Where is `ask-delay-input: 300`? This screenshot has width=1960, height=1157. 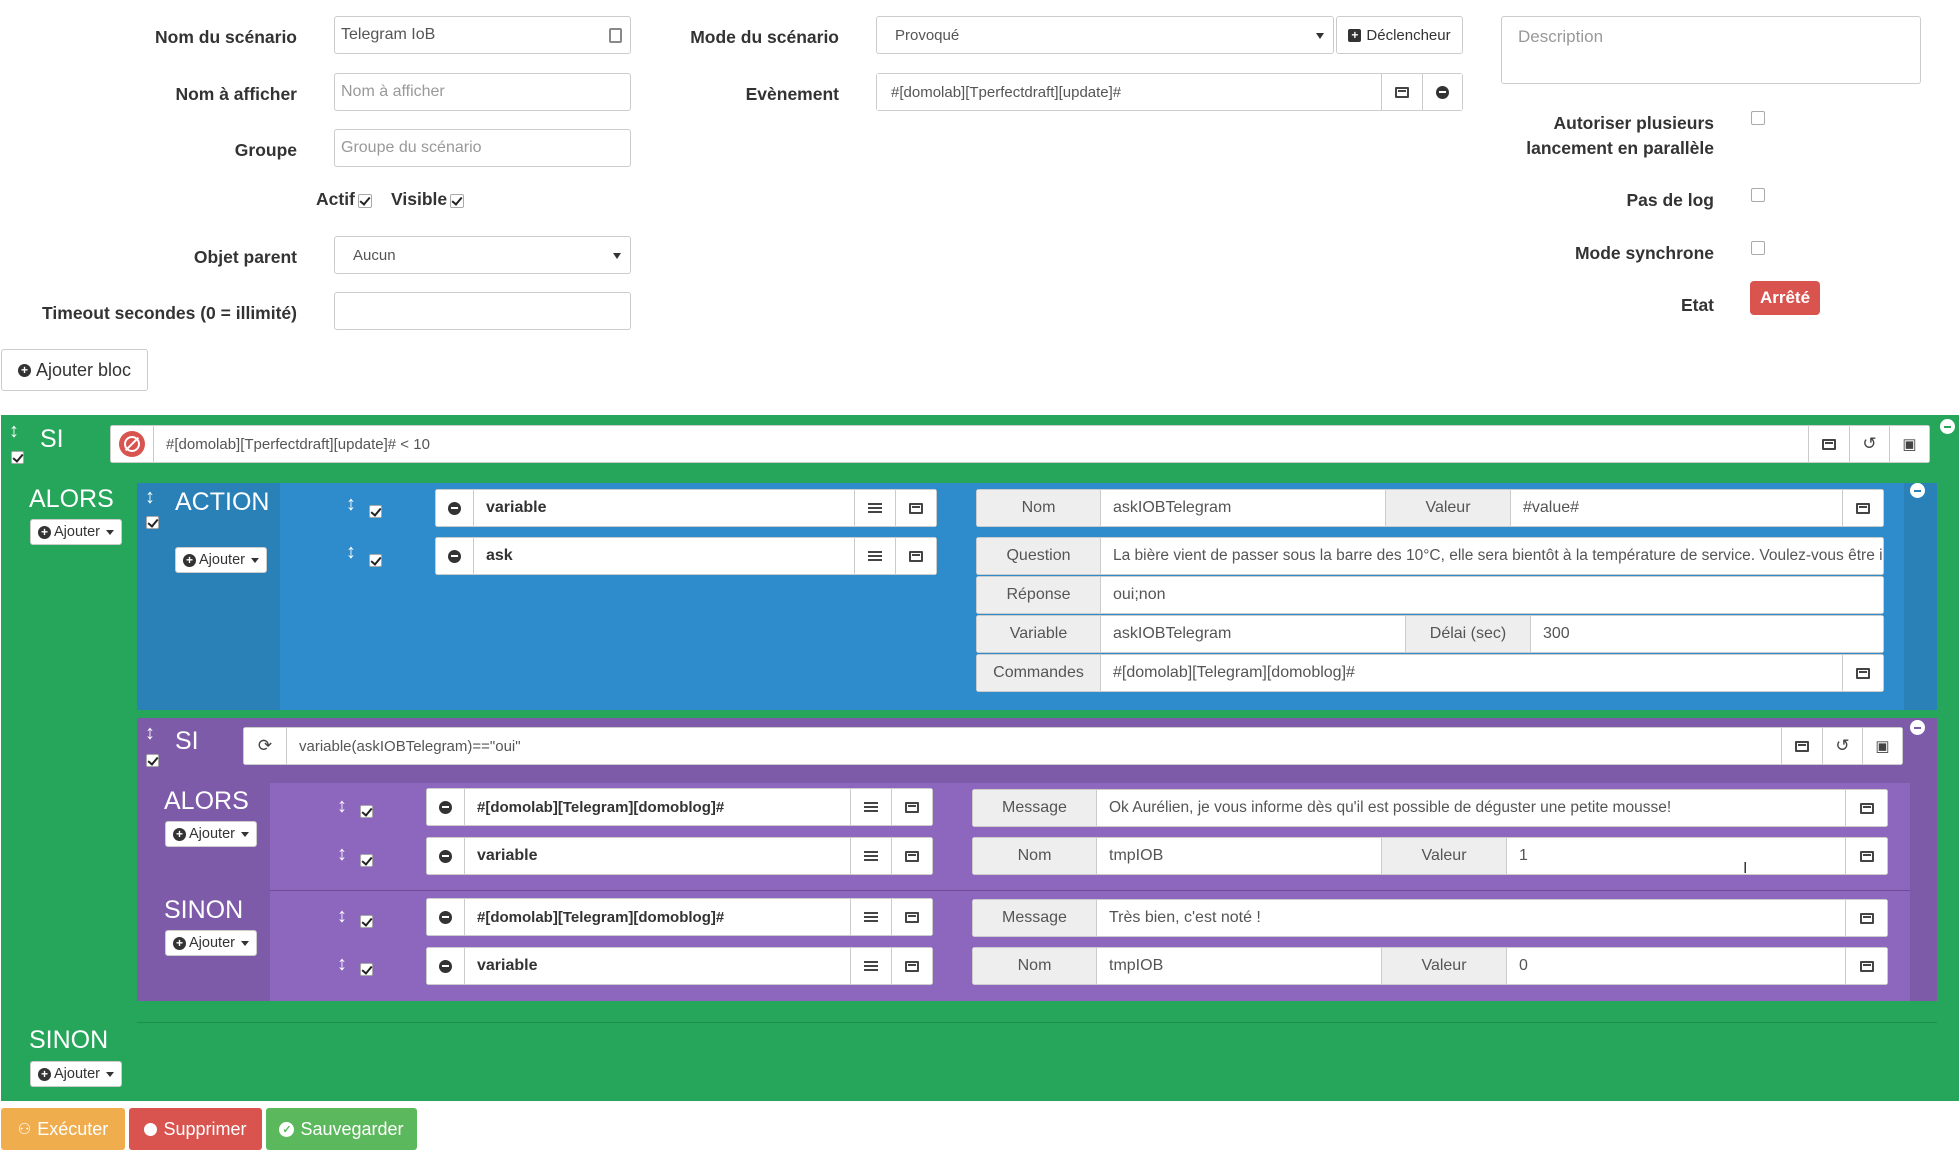 ask-delay-input: 300 is located at coordinates (1707, 634).